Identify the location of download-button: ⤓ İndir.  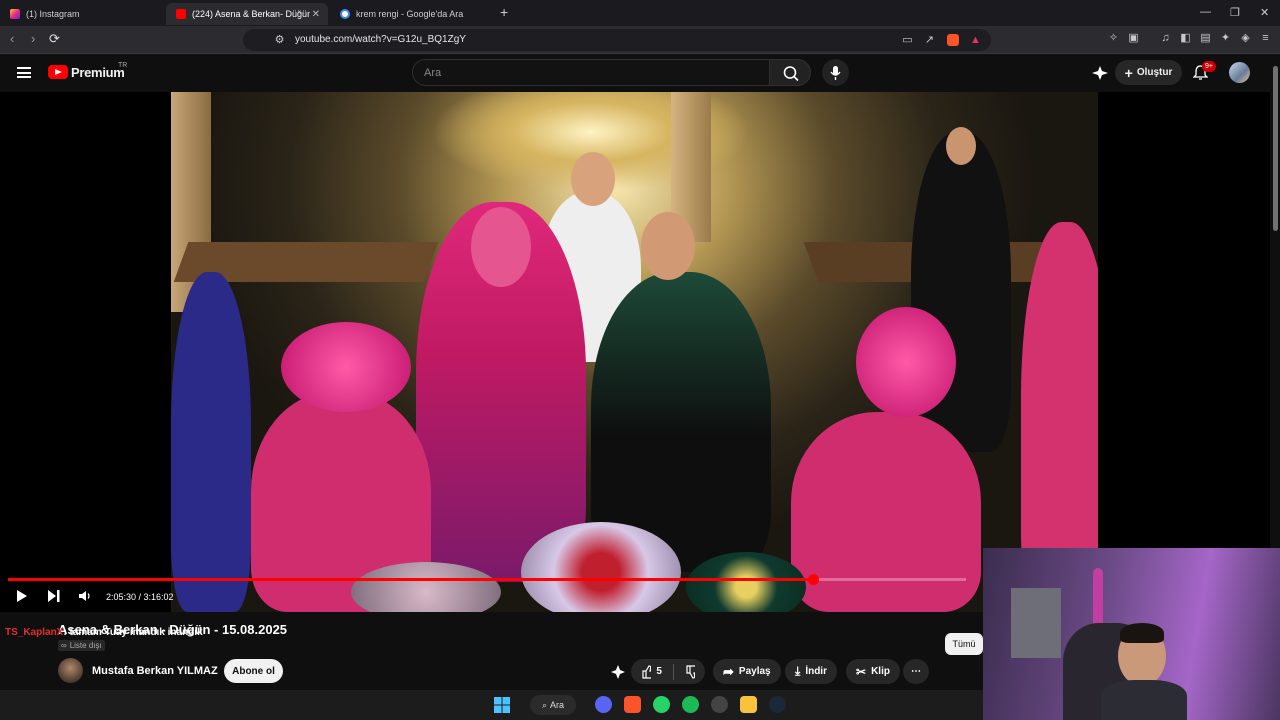
(811, 671).